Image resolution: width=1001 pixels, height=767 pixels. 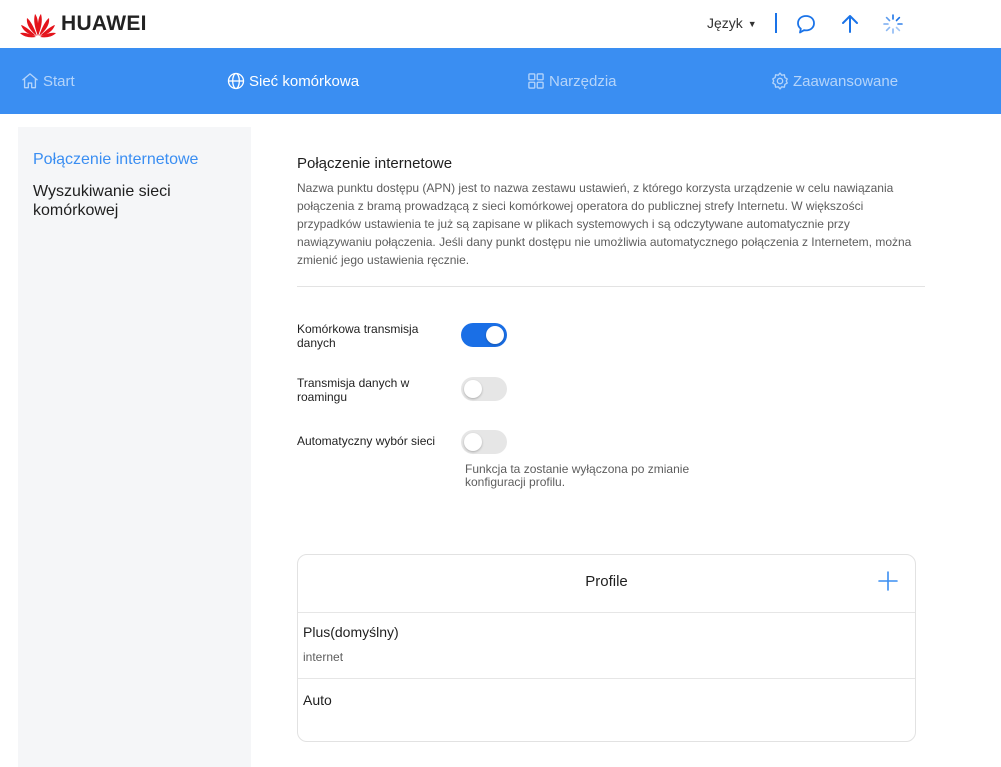 What do you see at coordinates (846, 81) in the screenshot?
I see `nav-label: Zaawansowane` at bounding box center [846, 81].